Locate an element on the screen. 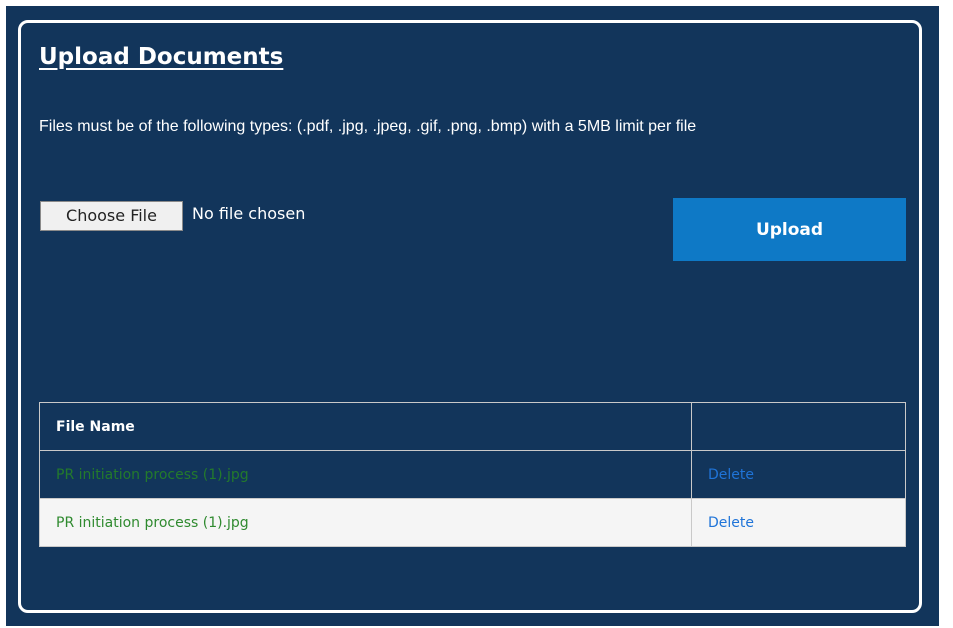  upload-button: Upload is located at coordinates (789, 229).